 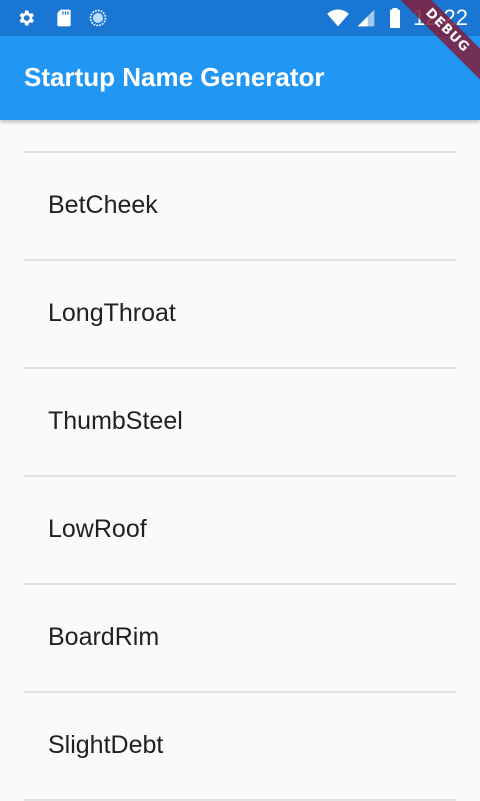 What do you see at coordinates (174, 77) in the screenshot?
I see `page-title: Startup Name Generator` at bounding box center [174, 77].